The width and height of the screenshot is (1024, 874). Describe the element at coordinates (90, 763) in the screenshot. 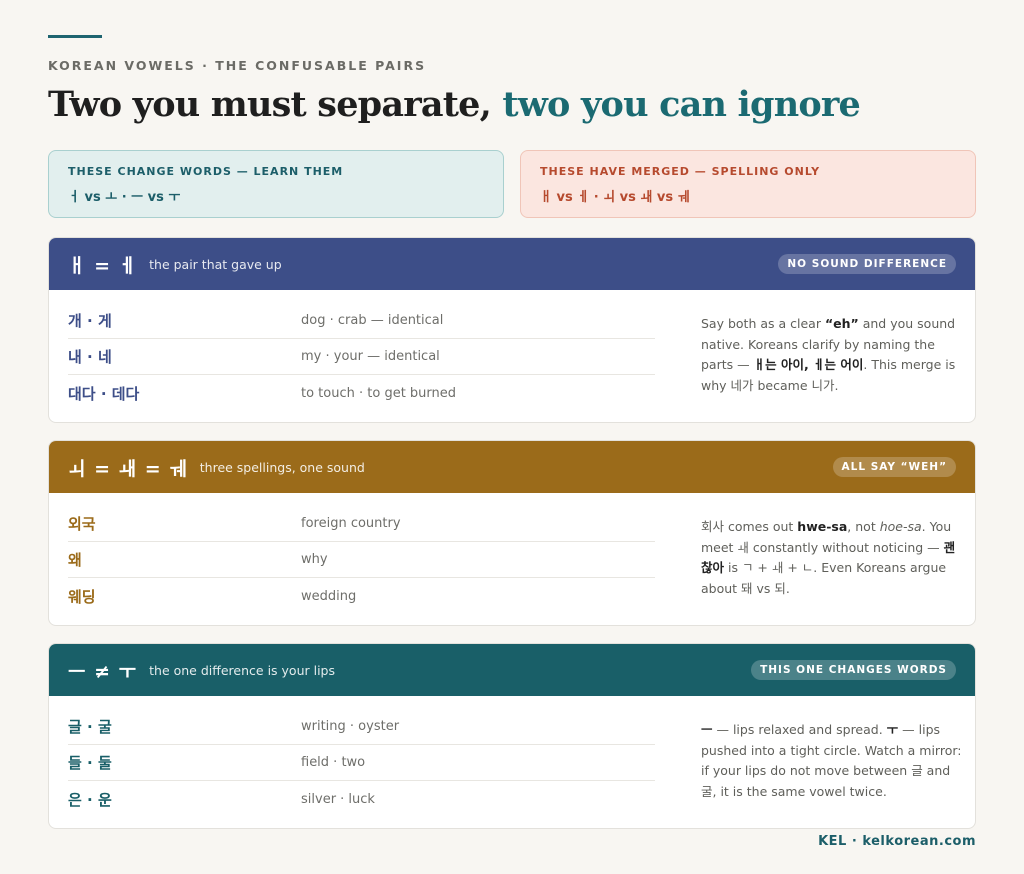

I see `word: 들 · 둘` at that location.